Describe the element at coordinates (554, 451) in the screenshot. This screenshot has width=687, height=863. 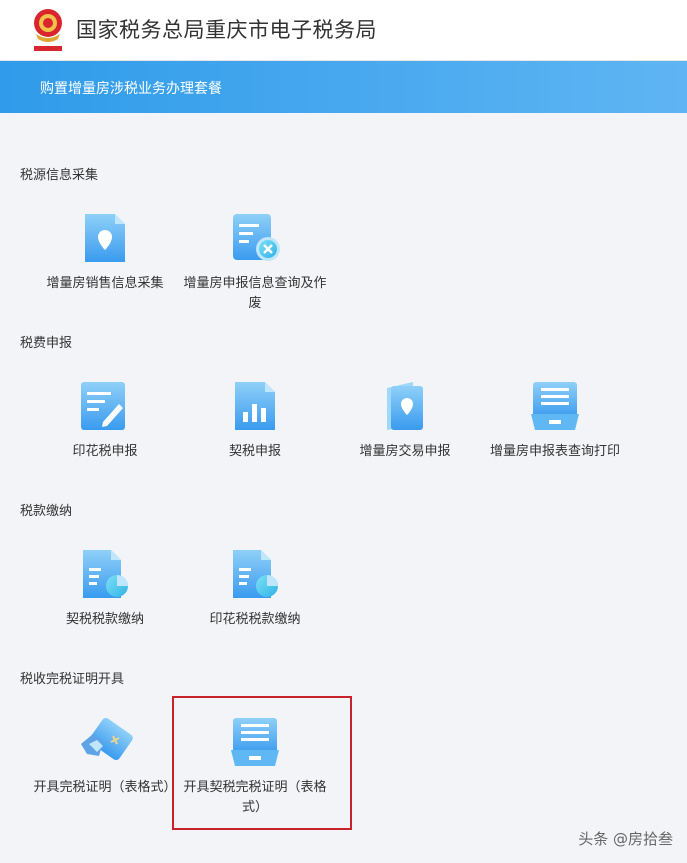
I see `tile-label: 增量房申报表查询打印` at that location.